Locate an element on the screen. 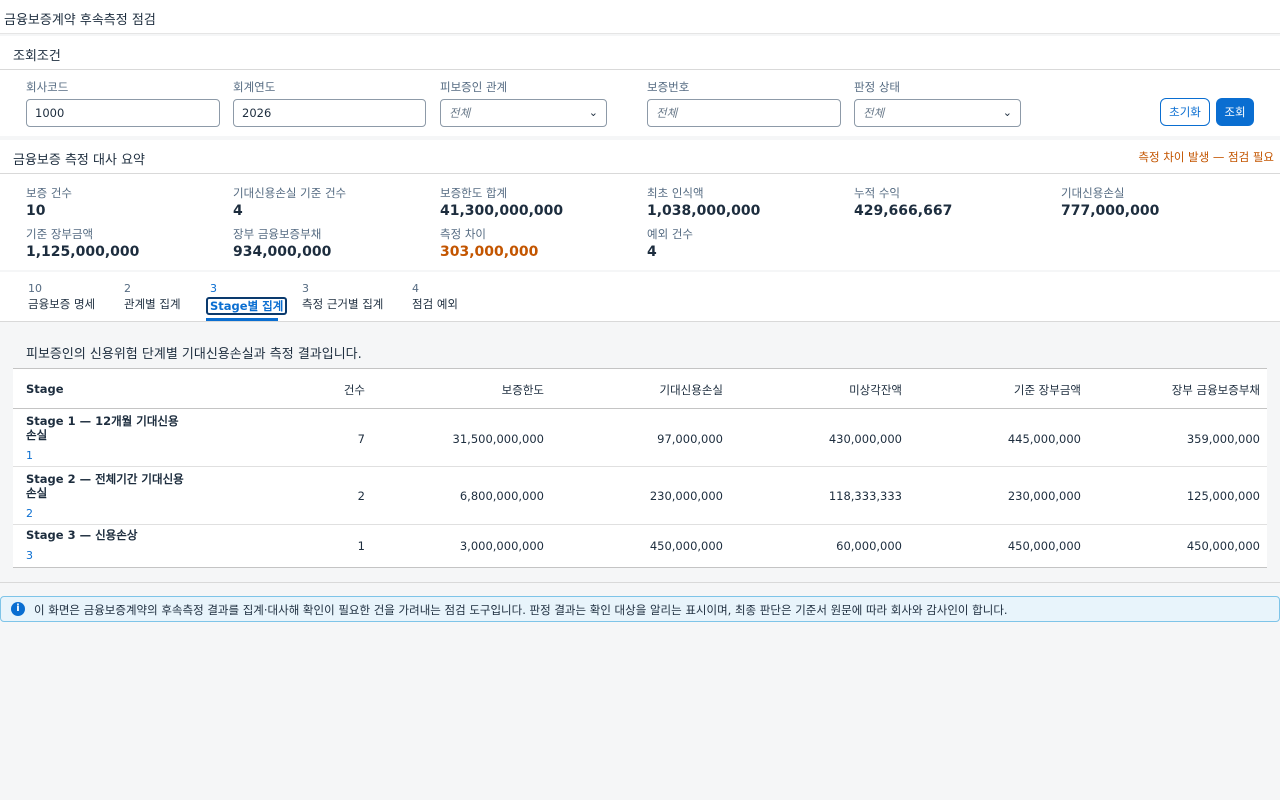 The image size is (1280, 800). stage-code: 1 is located at coordinates (29, 455).